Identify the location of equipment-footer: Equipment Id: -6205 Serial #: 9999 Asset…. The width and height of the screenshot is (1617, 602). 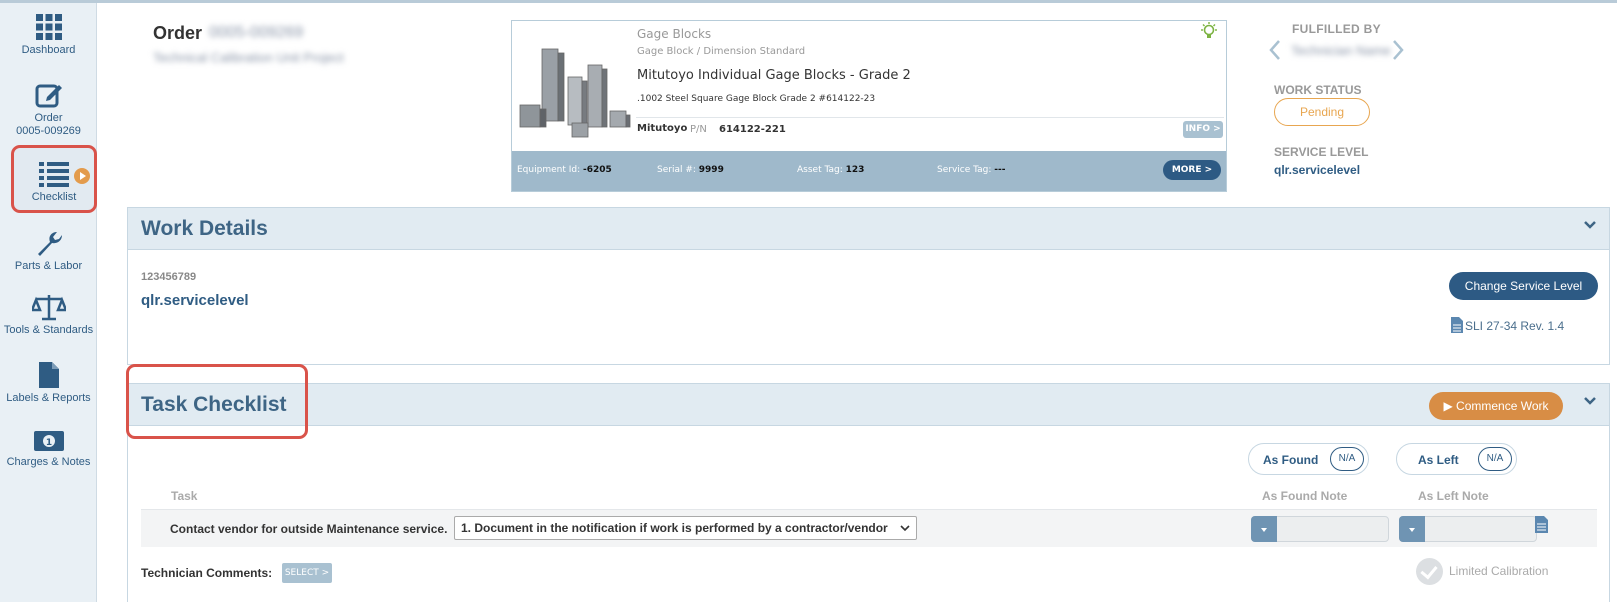
(869, 171).